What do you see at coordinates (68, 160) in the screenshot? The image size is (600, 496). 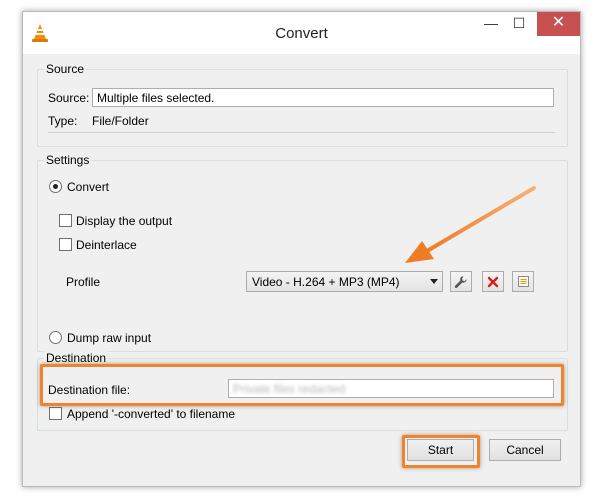 I see `settings-group-label: Settings` at bounding box center [68, 160].